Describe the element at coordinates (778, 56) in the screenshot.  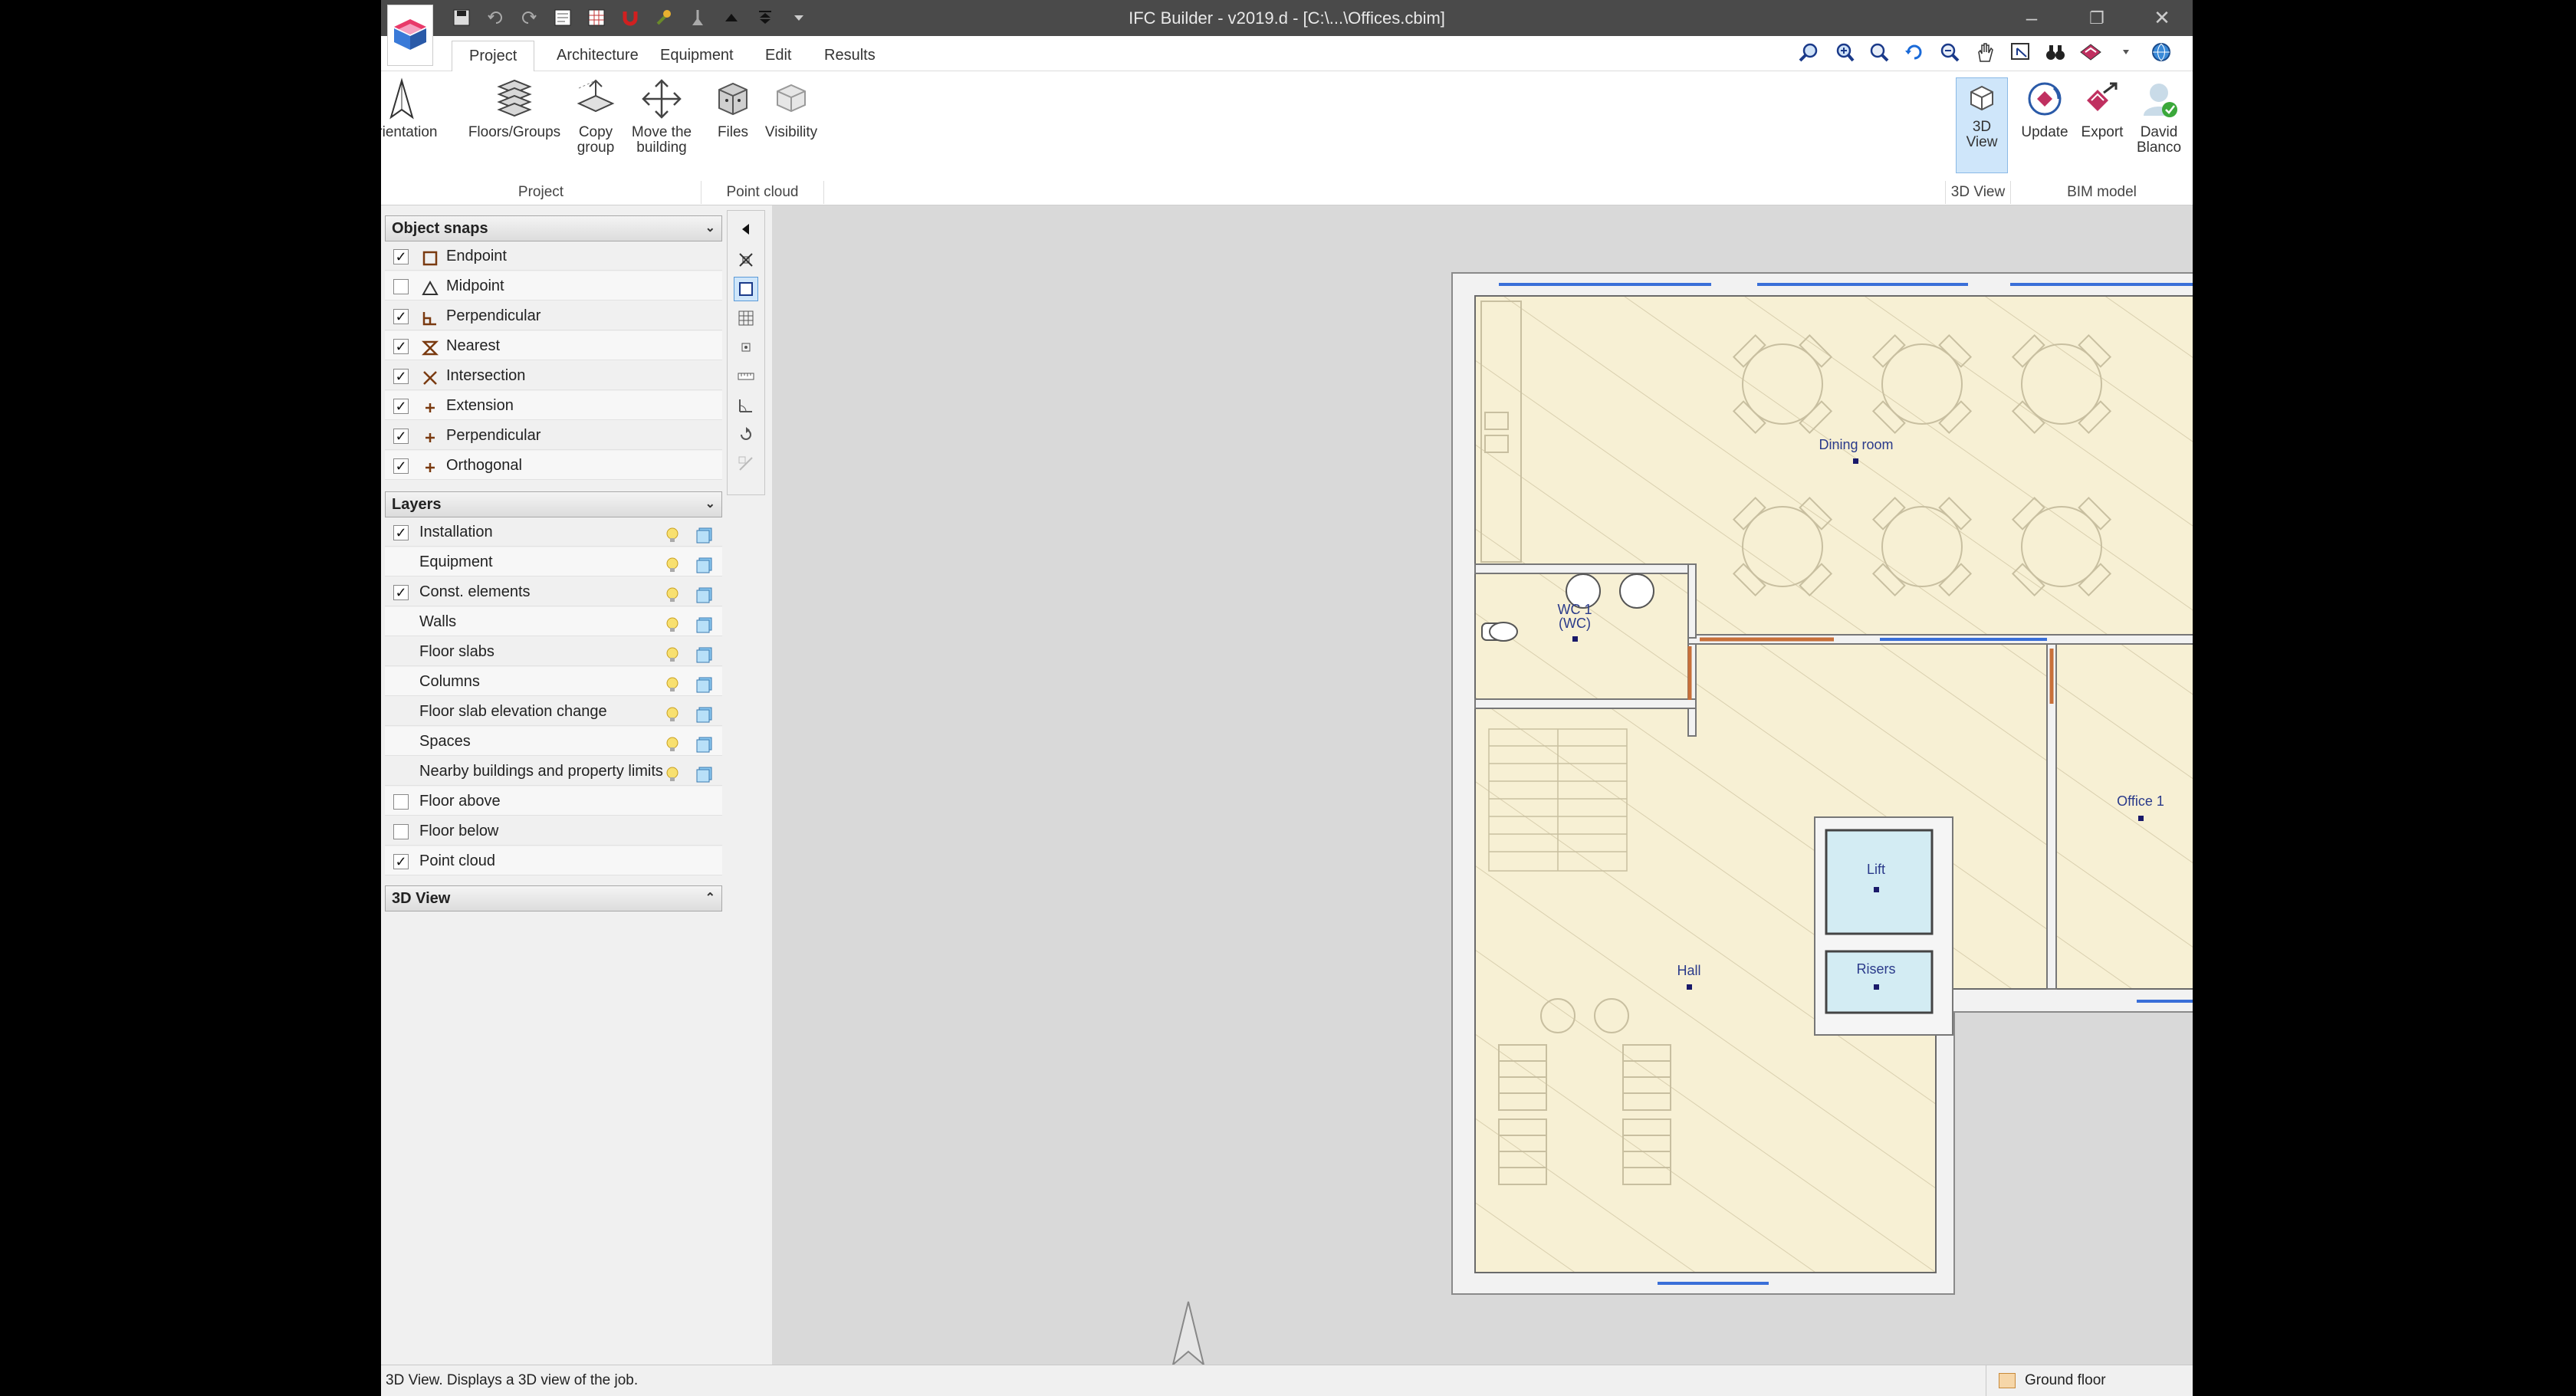
I see `tab-edit: Edit` at that location.